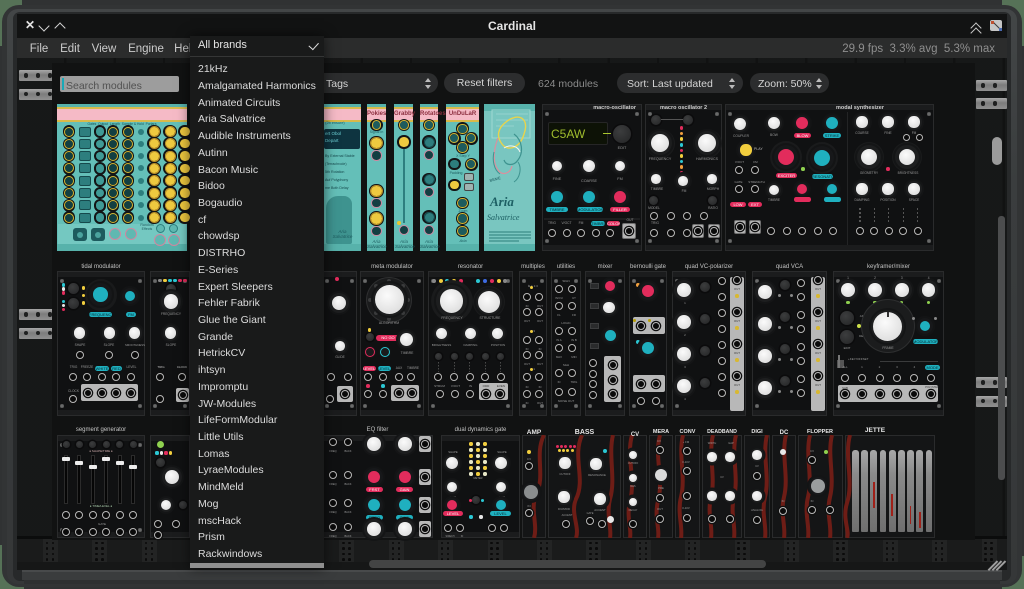 Image resolution: width=1024 pixels, height=589 pixels. I want to click on svg-text: Aria, so click(501, 201).